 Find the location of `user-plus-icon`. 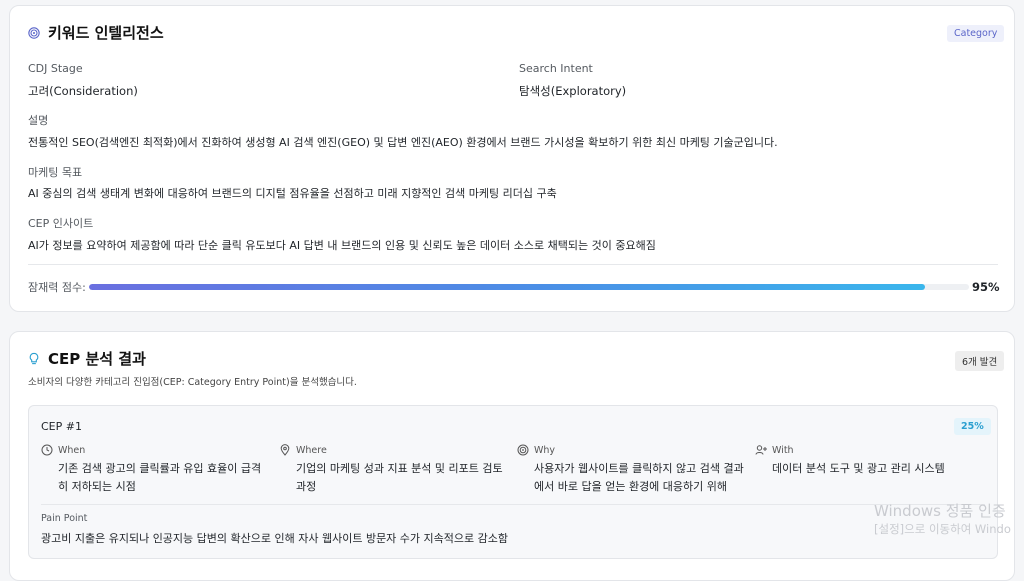

user-plus-icon is located at coordinates (761, 450).